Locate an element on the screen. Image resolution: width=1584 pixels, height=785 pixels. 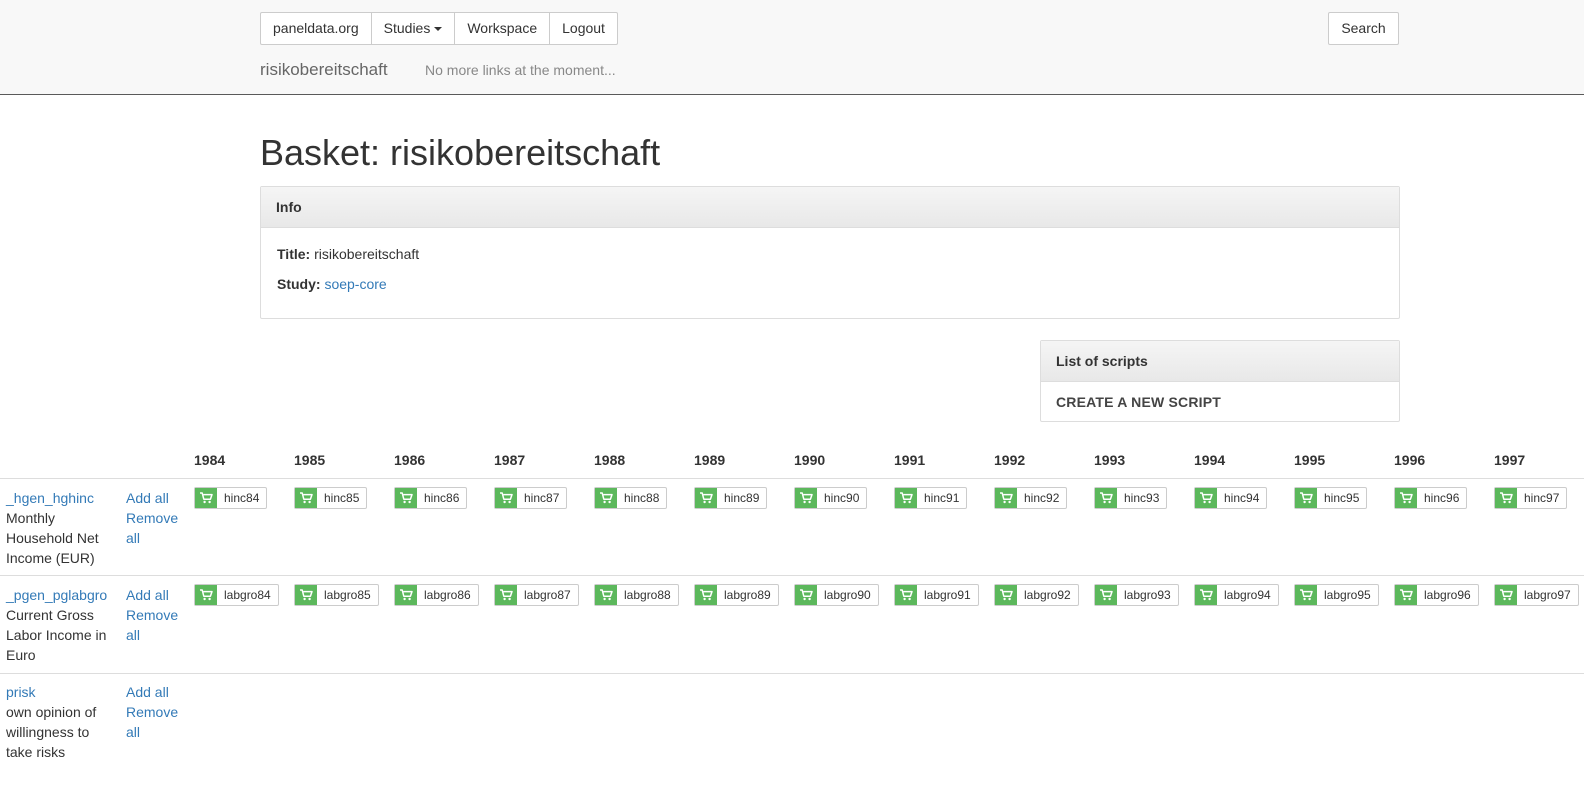
variable-chip: labgro91 is located at coordinates (936, 595).